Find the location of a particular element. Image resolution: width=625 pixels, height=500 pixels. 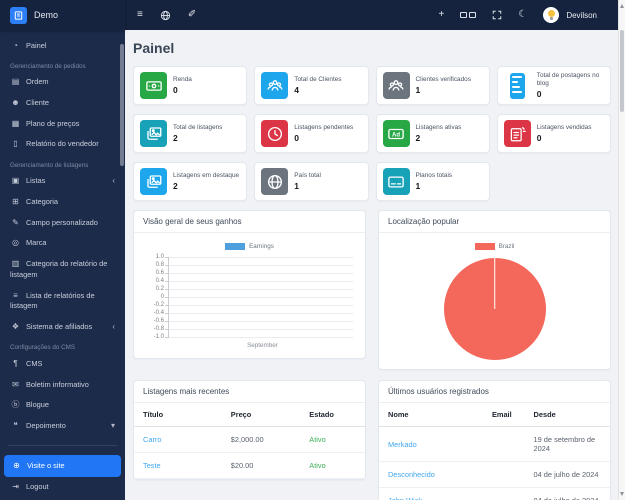

edit-icon: ✎ is located at coordinates (15, 222).